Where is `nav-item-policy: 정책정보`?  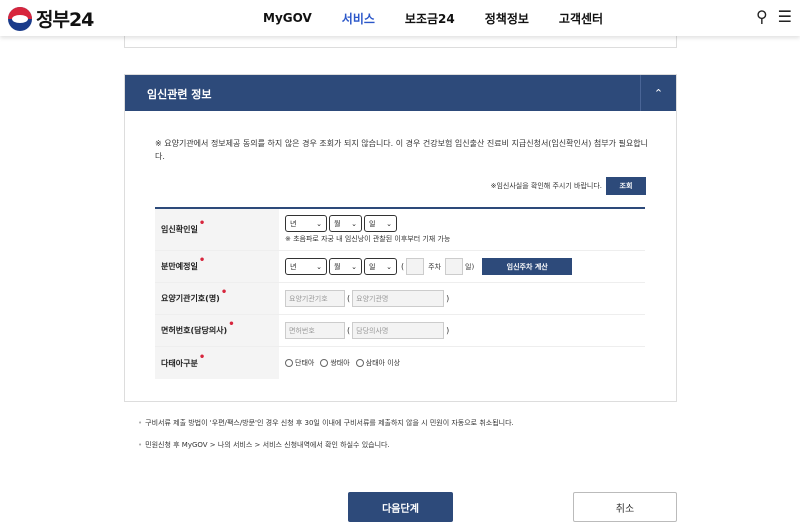 nav-item-policy: 정책정보 is located at coordinates (507, 18).